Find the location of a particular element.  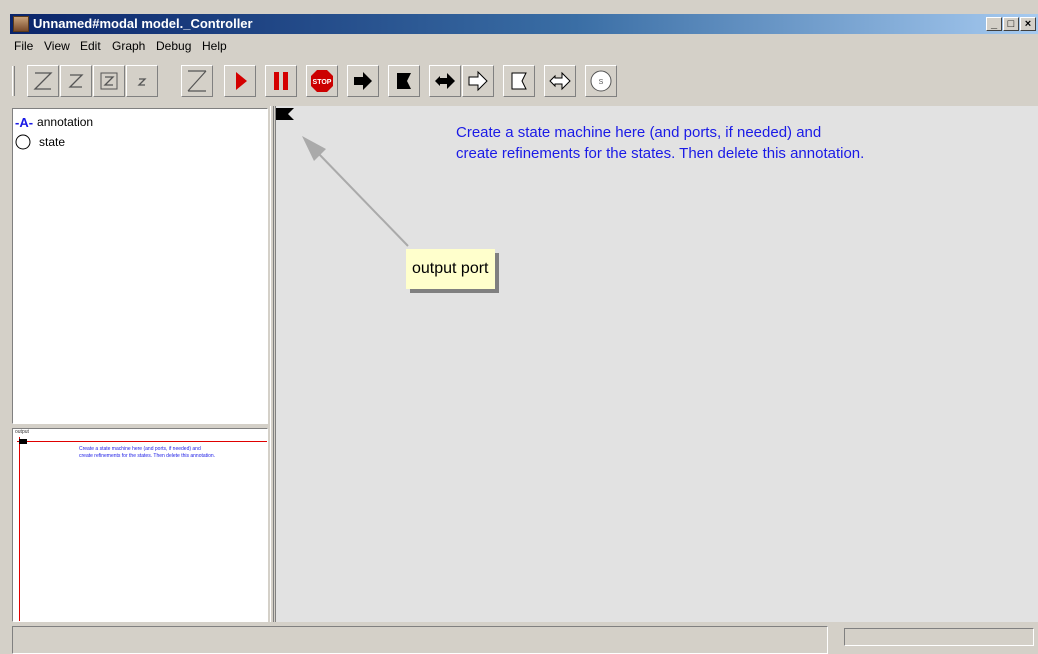

menu-view: View is located at coordinates (57, 46).